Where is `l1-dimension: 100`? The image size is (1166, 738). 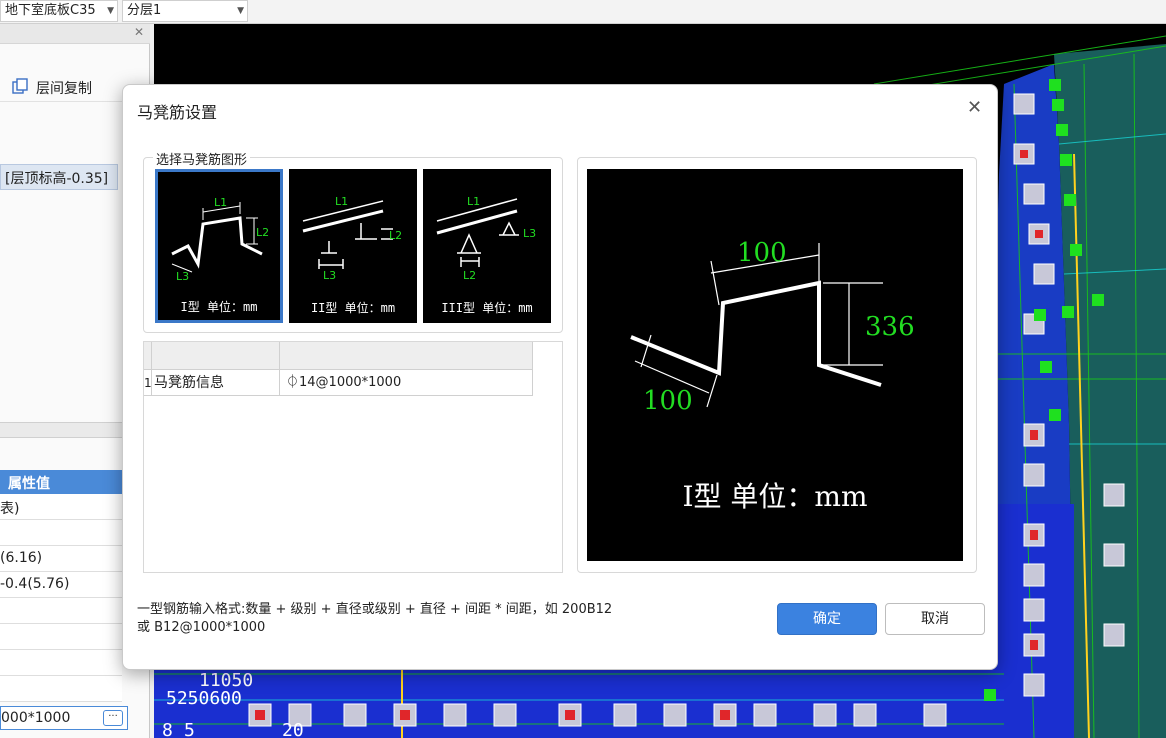
l1-dimension: 100 is located at coordinates (762, 253).